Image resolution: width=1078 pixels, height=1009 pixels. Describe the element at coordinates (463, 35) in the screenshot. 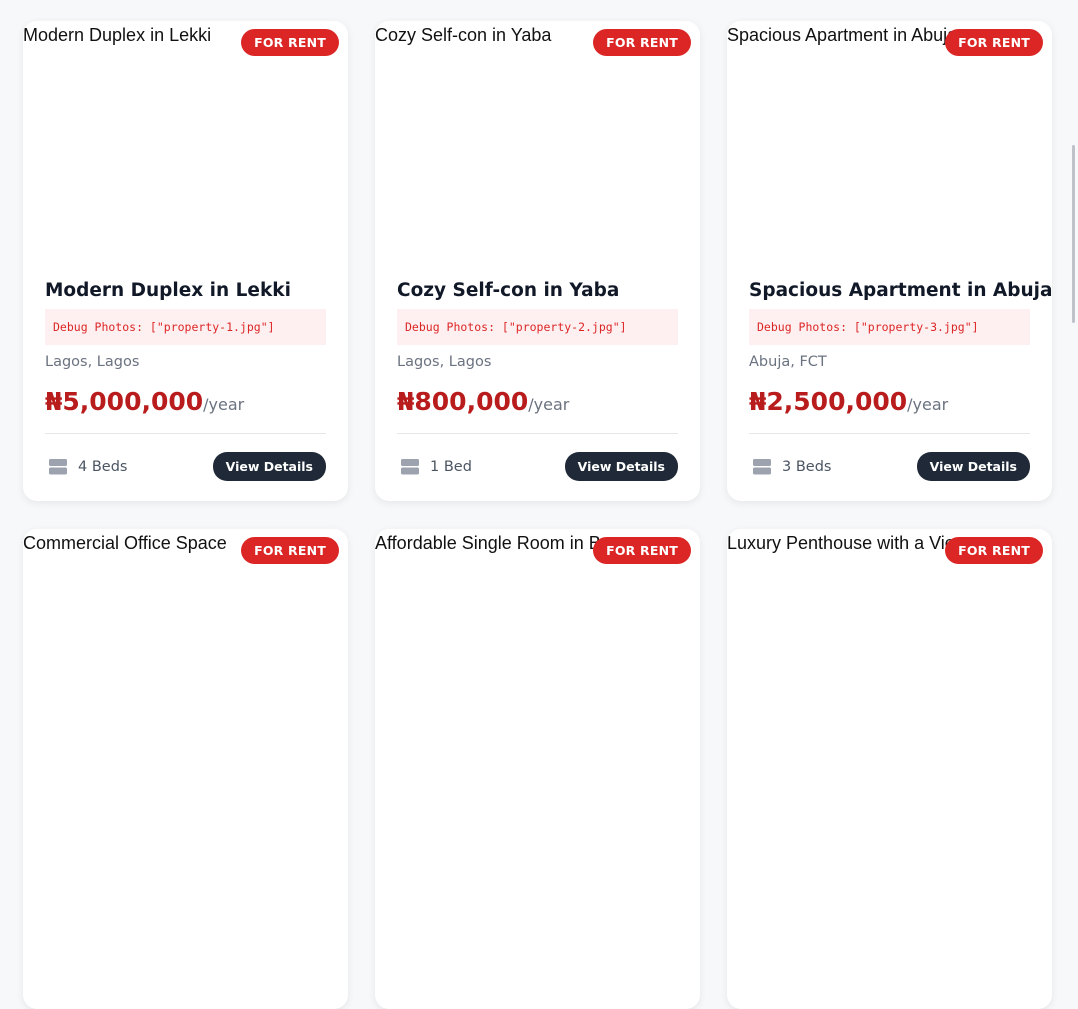

I see `image-alt-text: Cozy Self-con in Yaba` at that location.